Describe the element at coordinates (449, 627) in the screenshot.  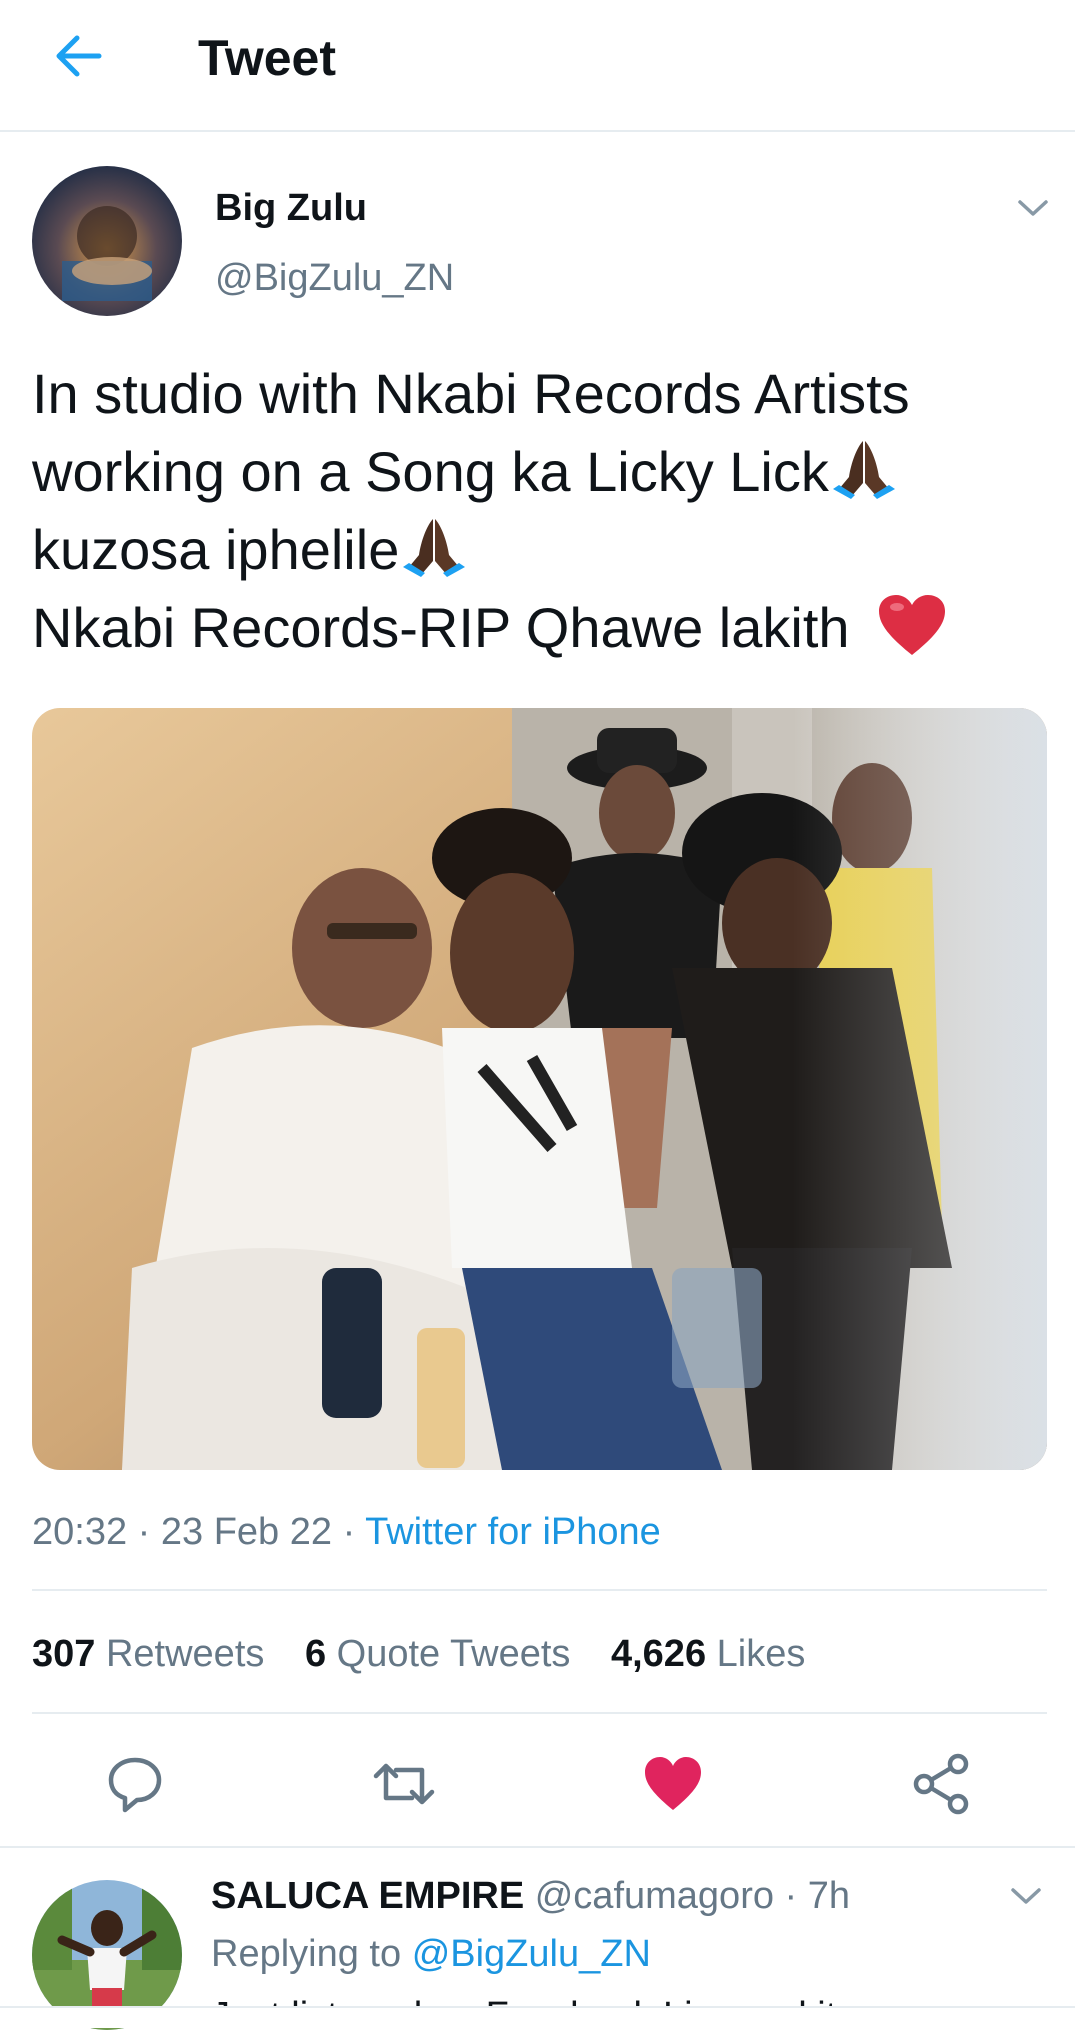
I see `tweet-line-text: Nkabi Records-RIP Qhawe lakith` at that location.